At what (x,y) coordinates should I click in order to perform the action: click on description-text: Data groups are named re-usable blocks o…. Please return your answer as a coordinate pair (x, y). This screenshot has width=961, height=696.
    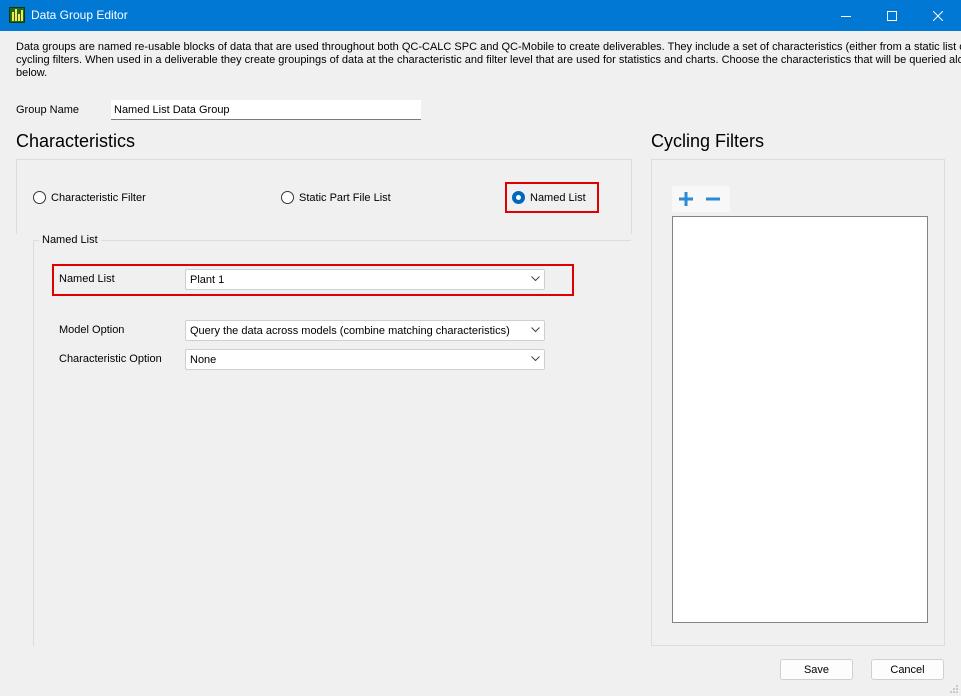
    Looking at the image, I should click on (488, 61).